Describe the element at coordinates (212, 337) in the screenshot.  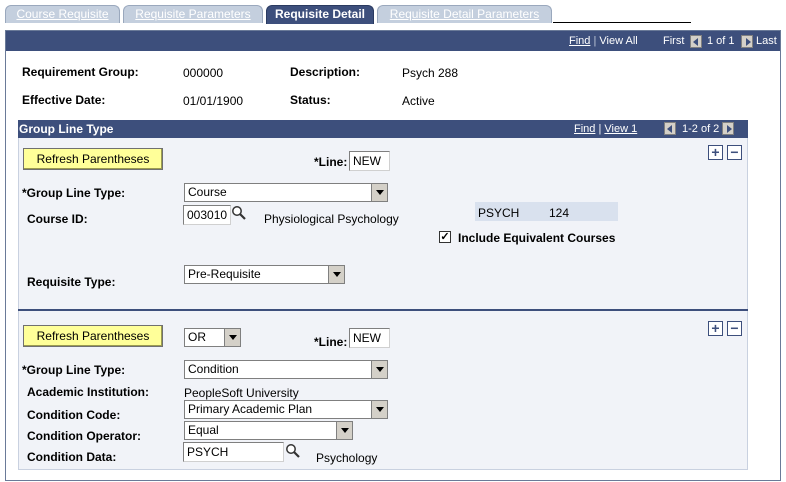
I see `connector-select: OR` at that location.